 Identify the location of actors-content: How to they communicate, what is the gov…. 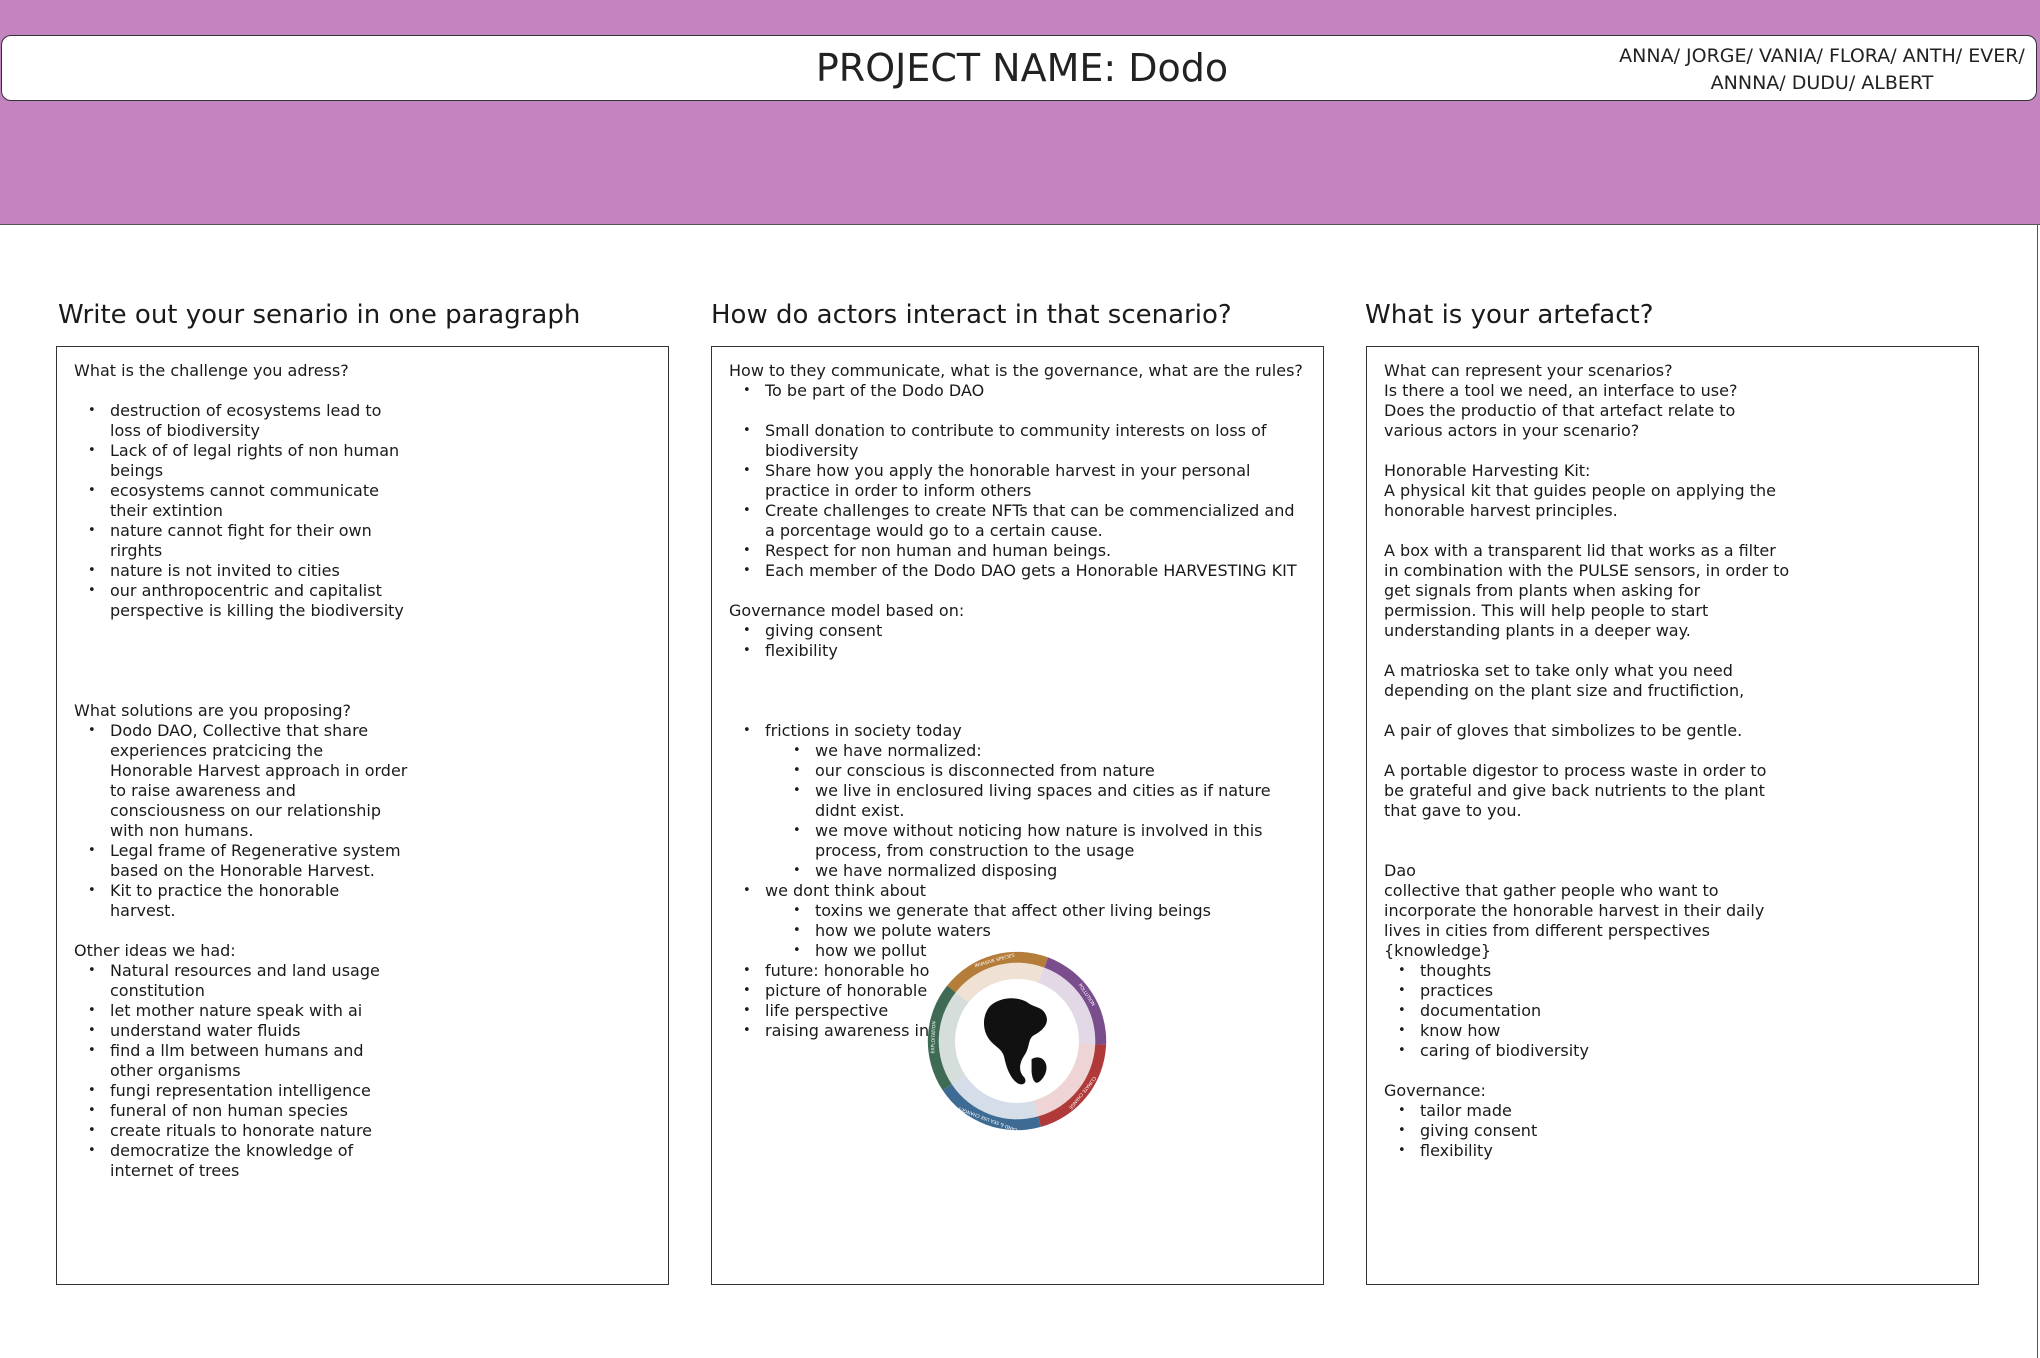
(1024, 701).